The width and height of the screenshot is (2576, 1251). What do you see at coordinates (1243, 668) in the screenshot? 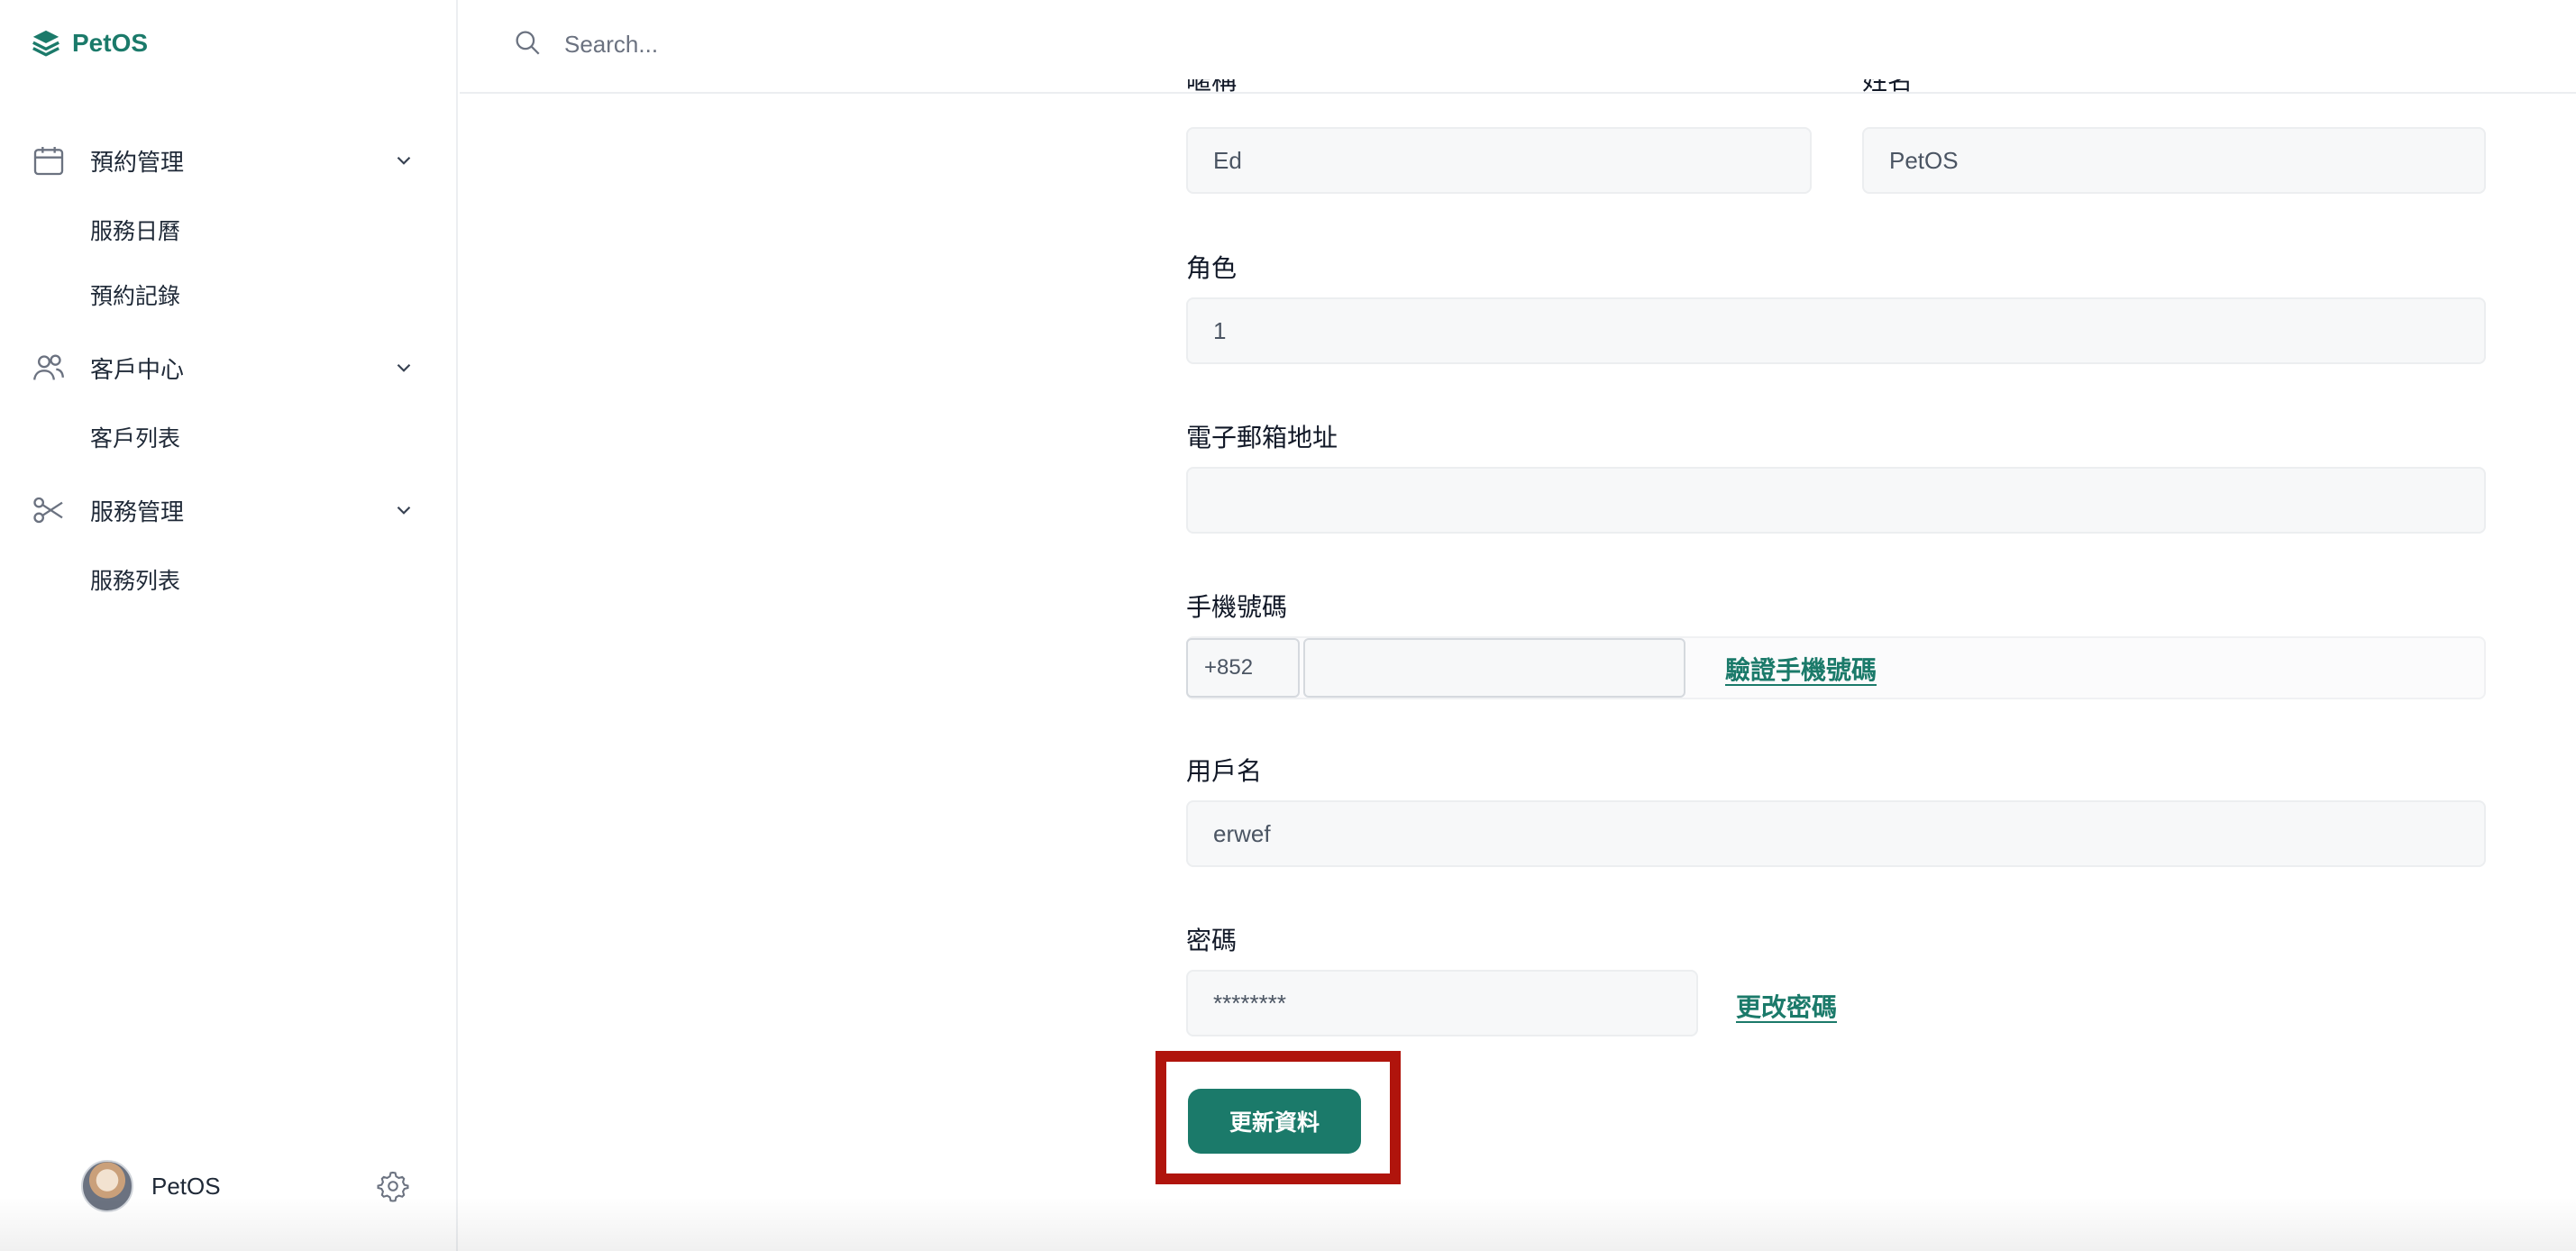
I see `country-code-field` at bounding box center [1243, 668].